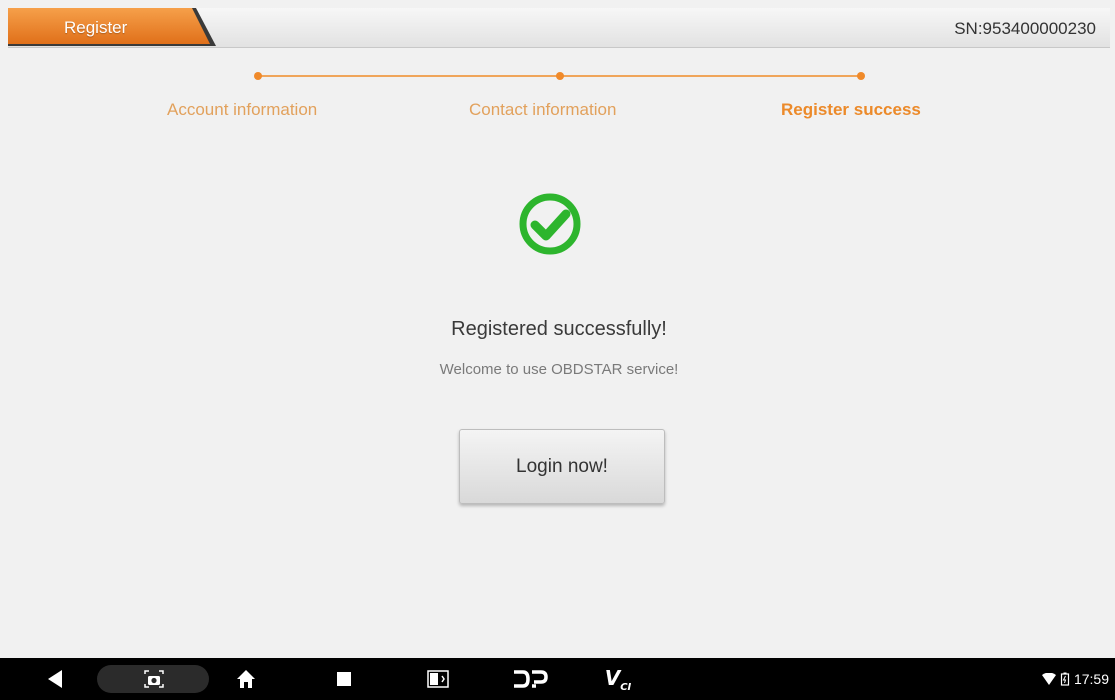 The image size is (1115, 700). What do you see at coordinates (557, 679) in the screenshot?
I see `android-nav-bar: VCI 17:59` at bounding box center [557, 679].